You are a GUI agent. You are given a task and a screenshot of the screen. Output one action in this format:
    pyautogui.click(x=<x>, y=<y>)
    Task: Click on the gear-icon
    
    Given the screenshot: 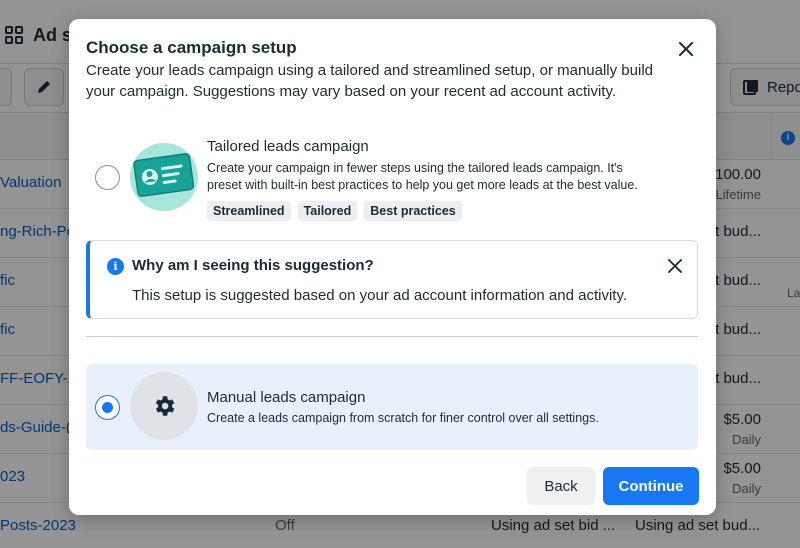 What is the action you would take?
    pyautogui.click(x=165, y=406)
    